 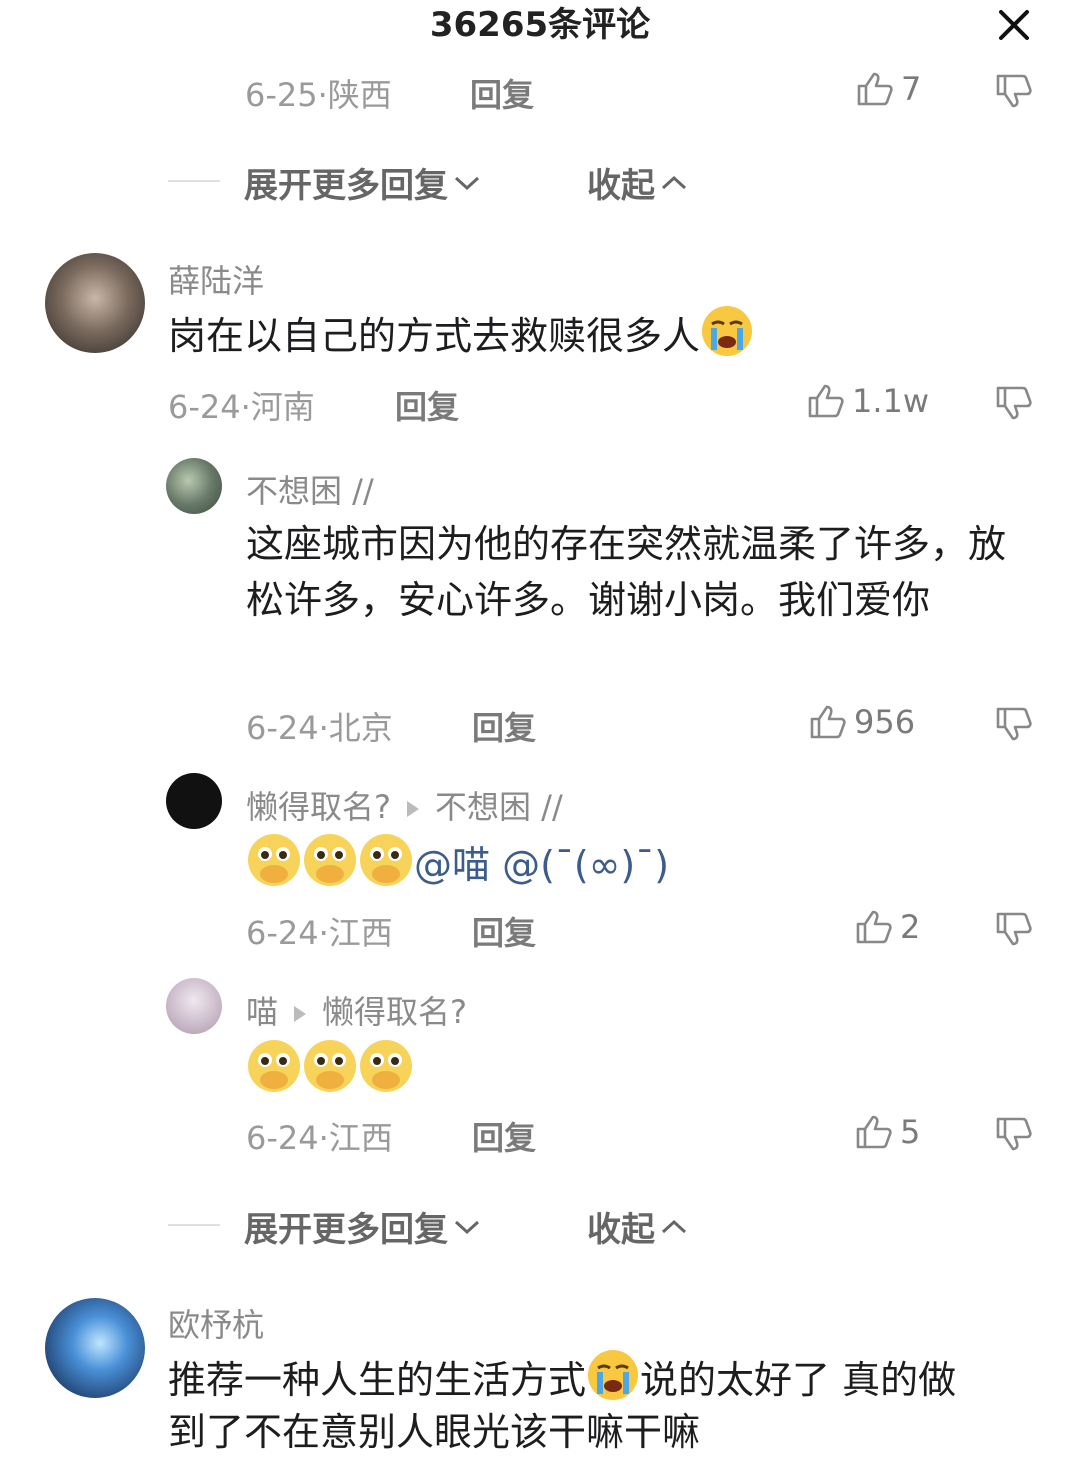 I want to click on like-count: 1.1w, so click(x=891, y=401).